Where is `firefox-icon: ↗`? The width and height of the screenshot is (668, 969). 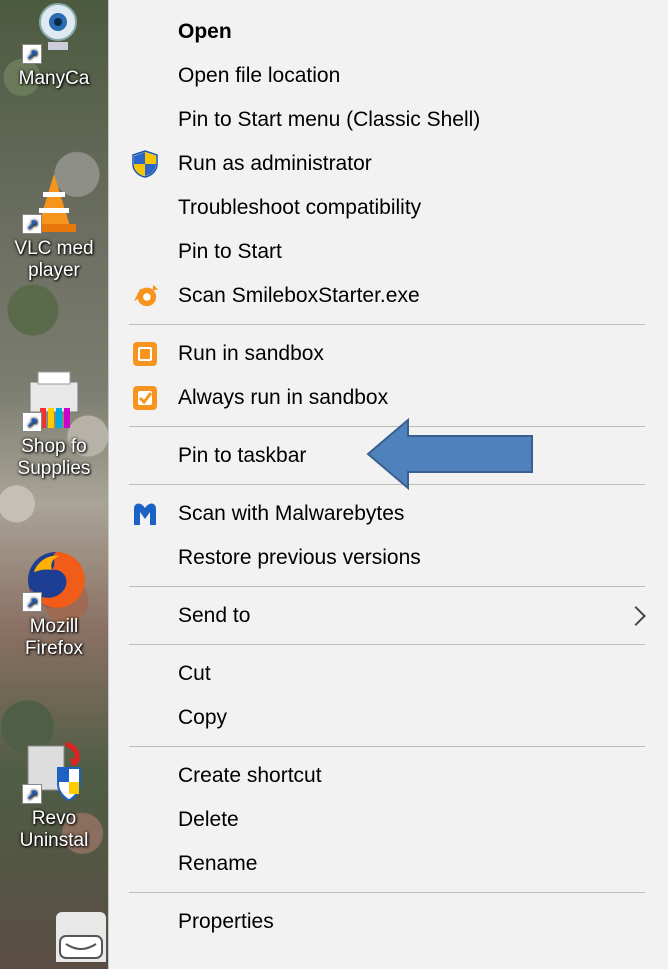
firefox-icon: ↗ is located at coordinates (54, 580).